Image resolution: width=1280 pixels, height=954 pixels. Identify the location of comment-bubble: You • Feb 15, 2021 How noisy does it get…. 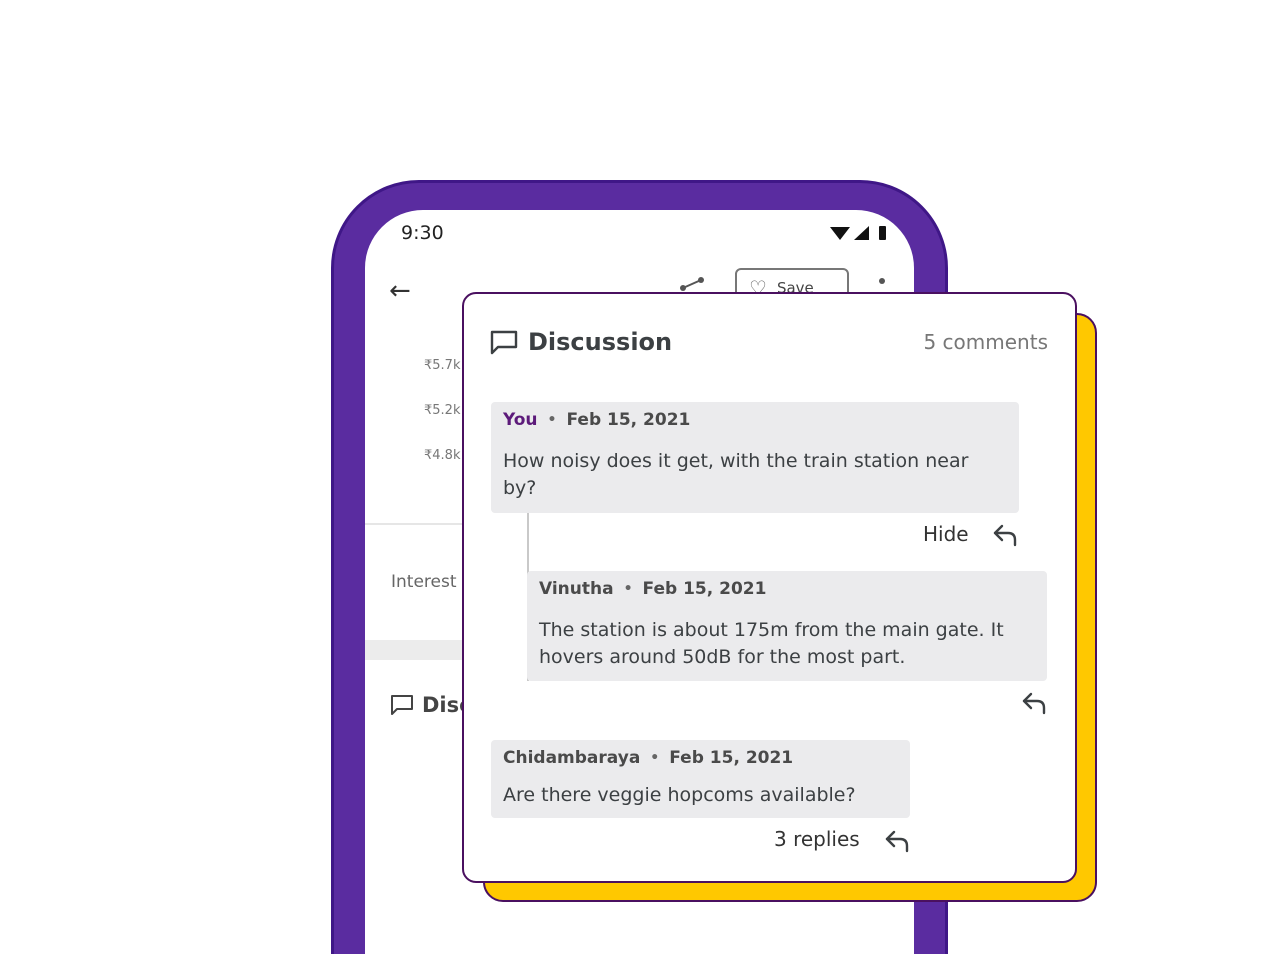
(755, 457).